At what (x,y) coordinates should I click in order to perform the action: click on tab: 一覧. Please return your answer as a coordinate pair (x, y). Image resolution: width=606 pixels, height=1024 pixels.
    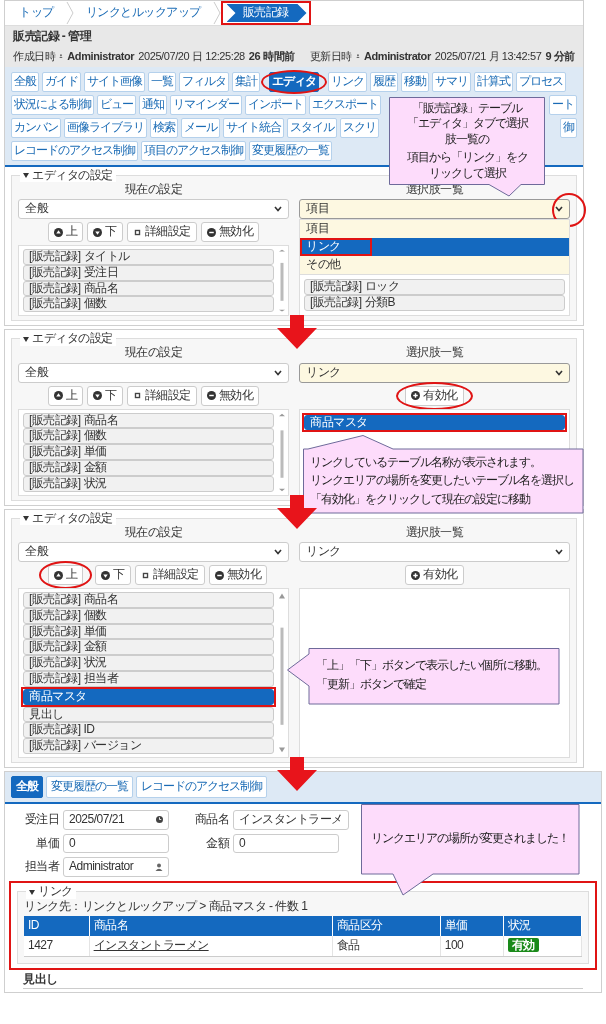
    Looking at the image, I should click on (162, 82).